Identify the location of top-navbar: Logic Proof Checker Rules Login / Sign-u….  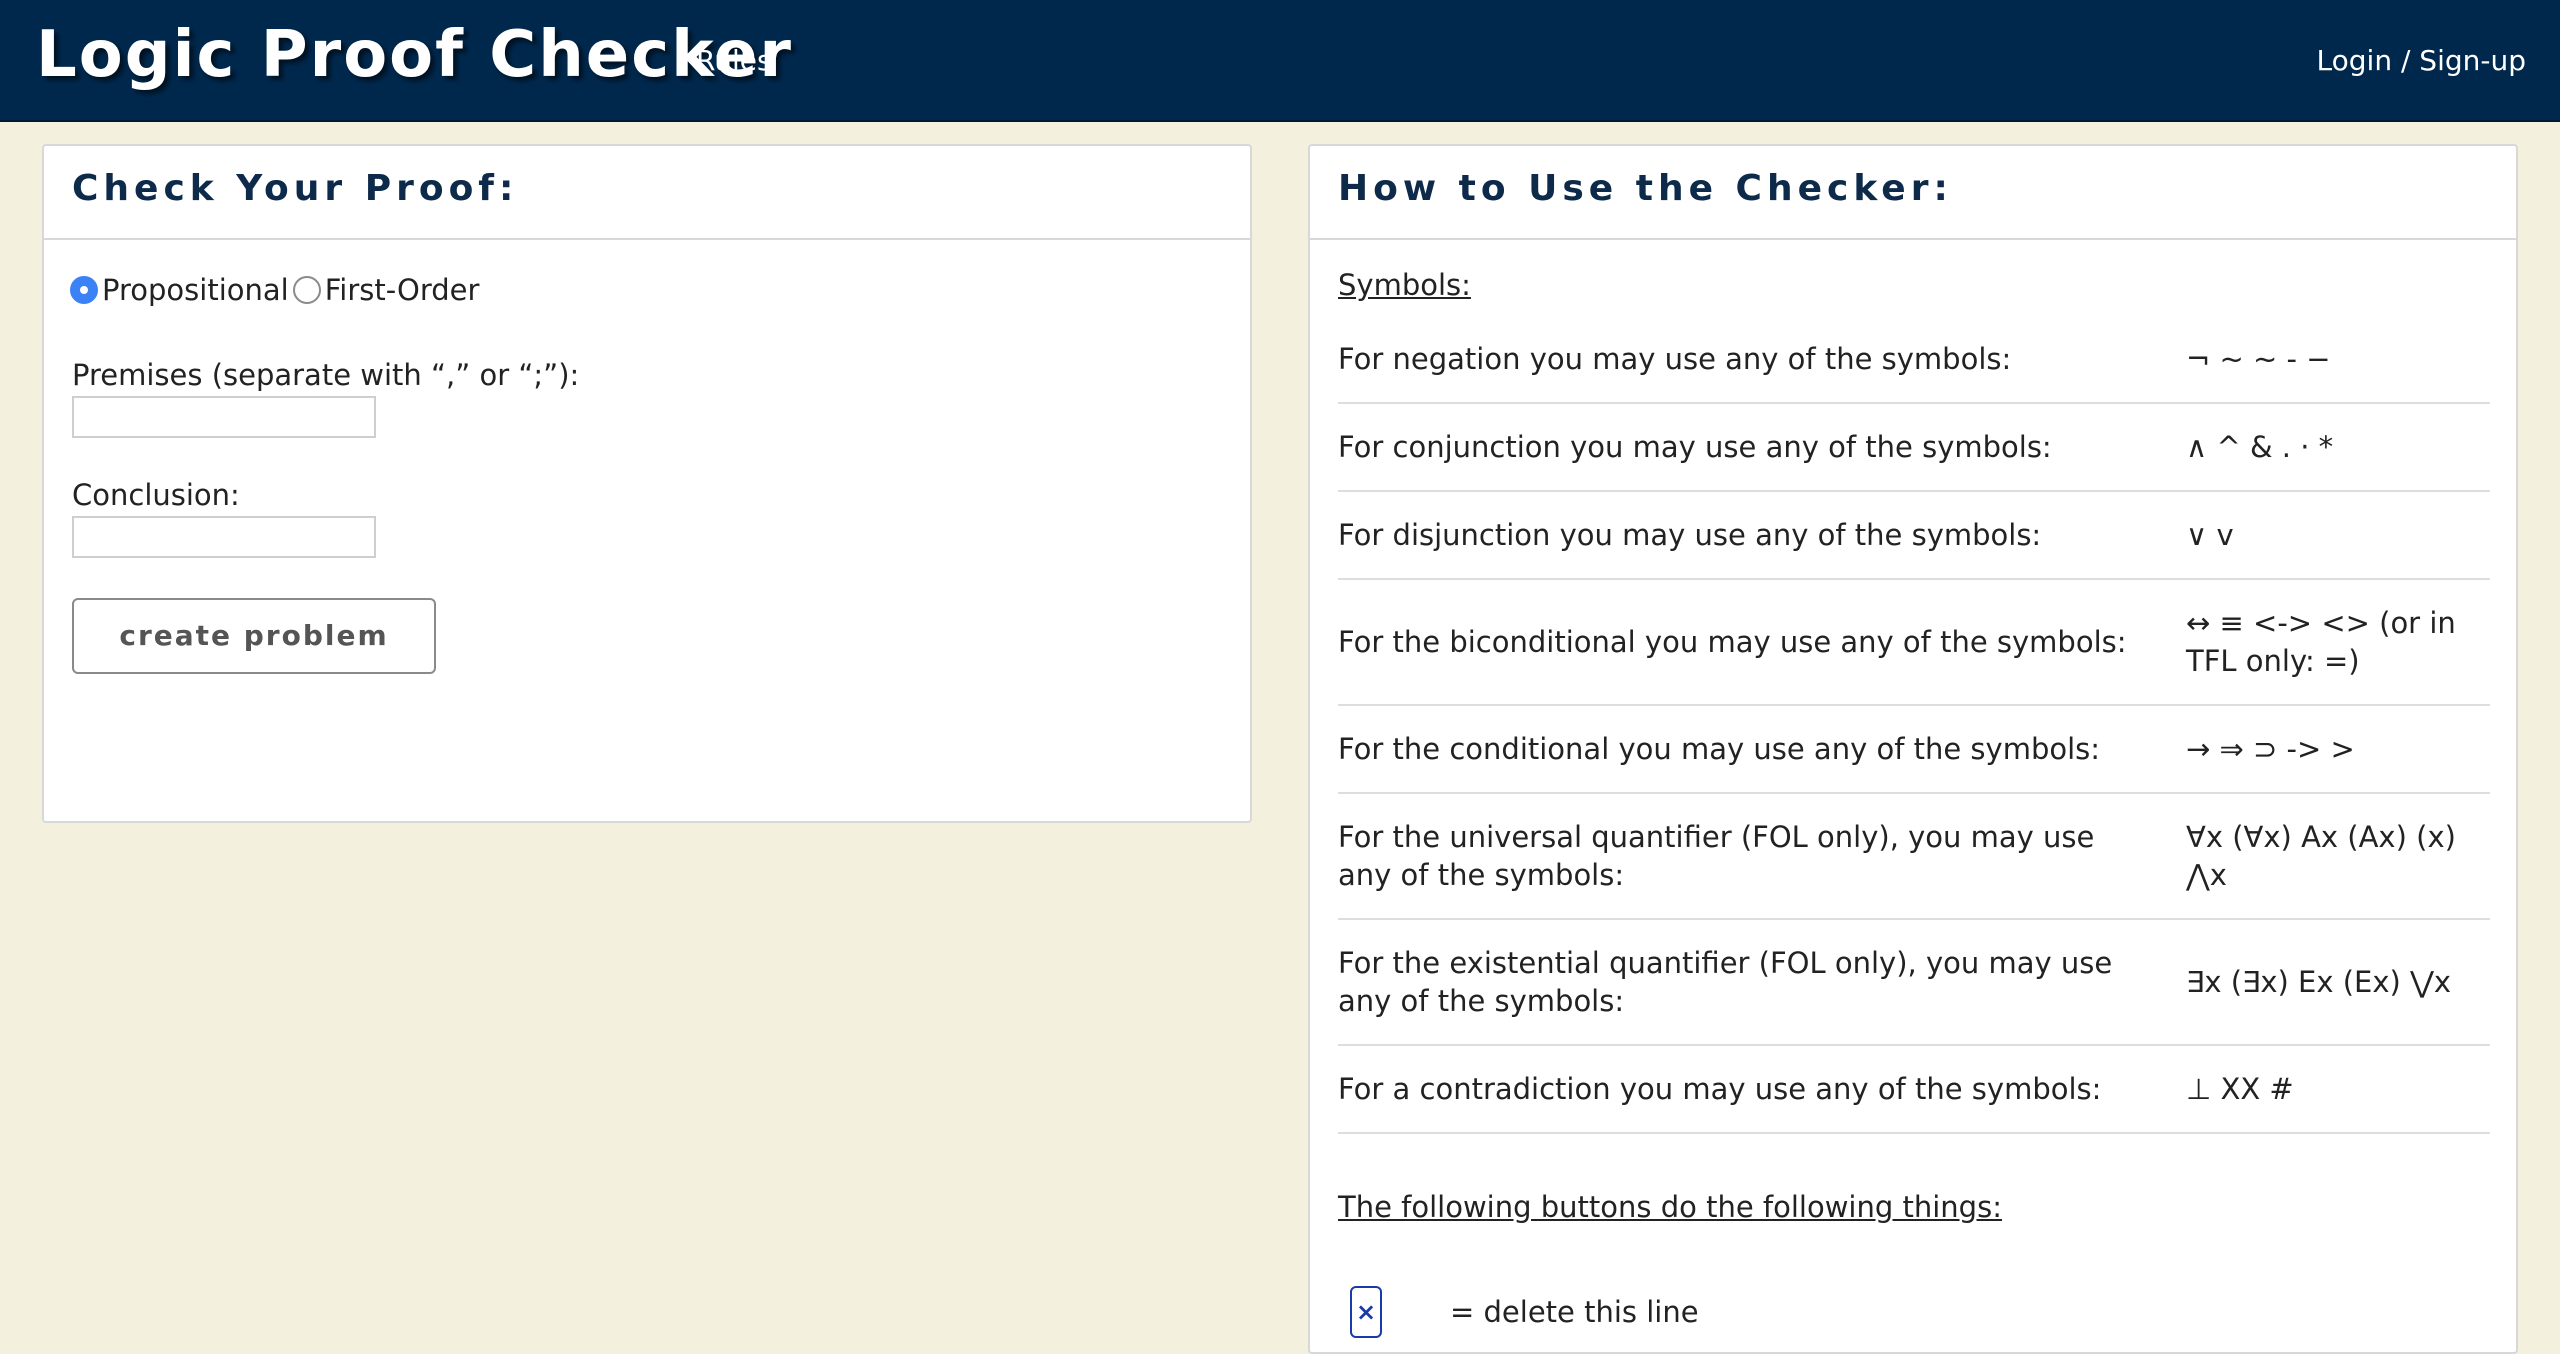
(1280, 61).